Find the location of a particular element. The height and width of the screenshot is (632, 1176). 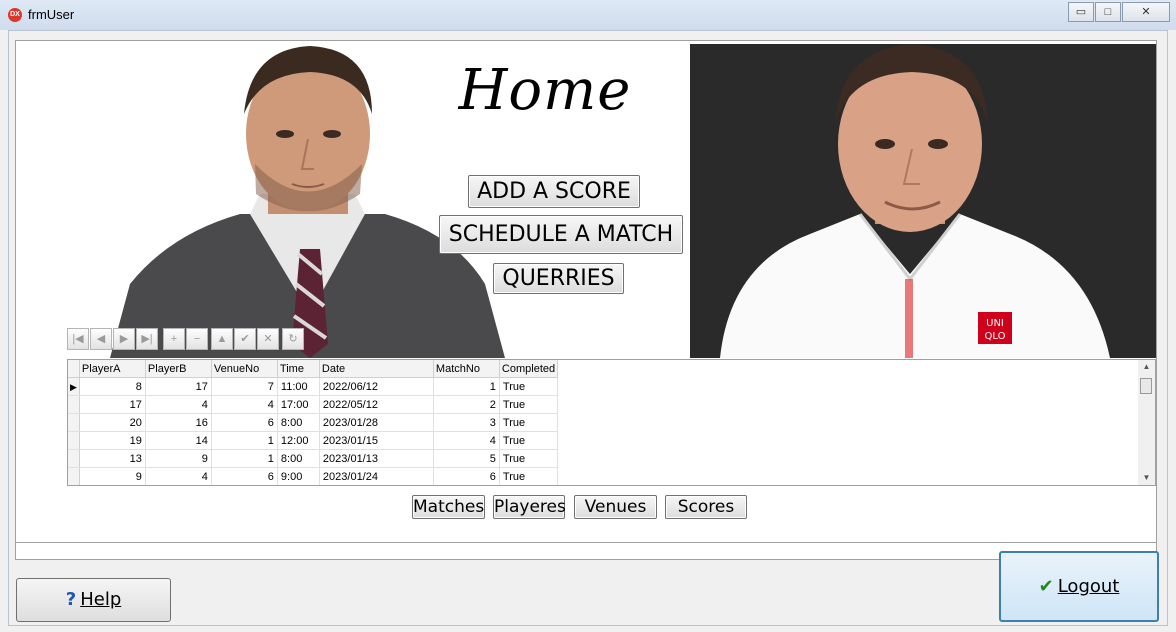

schedule-match-button: SCHEDULE A MATCH is located at coordinates (561, 234).